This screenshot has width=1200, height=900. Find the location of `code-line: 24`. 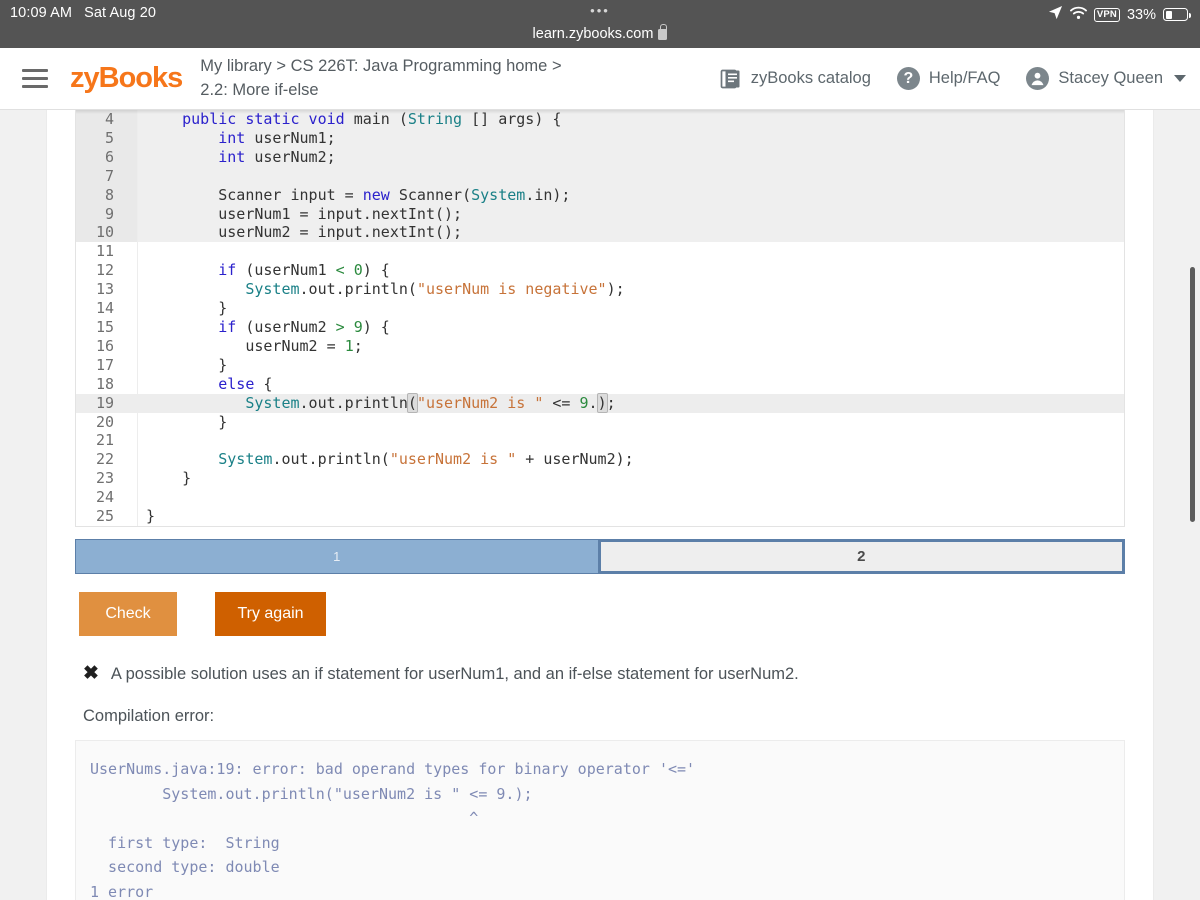

code-line: 24 is located at coordinates (600, 498).